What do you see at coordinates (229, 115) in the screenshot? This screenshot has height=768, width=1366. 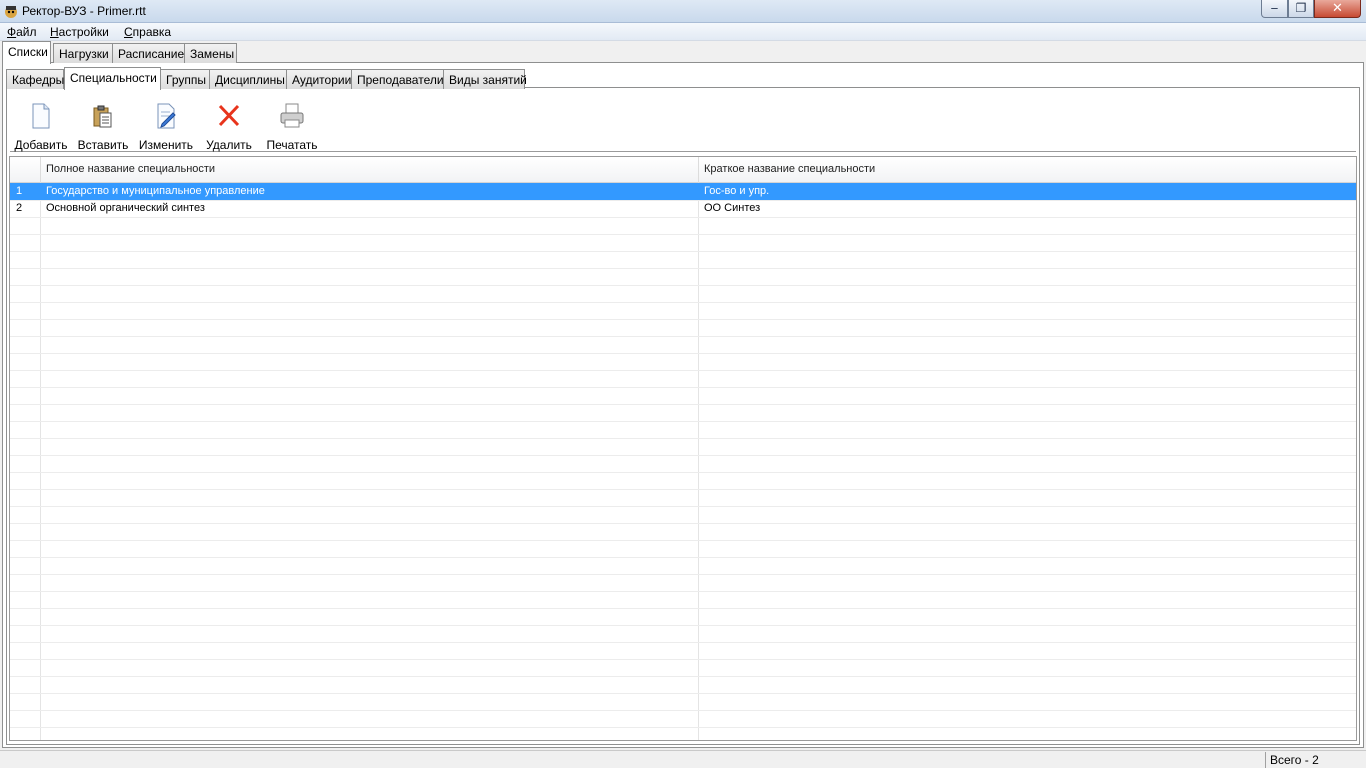 I see `delete-icon` at bounding box center [229, 115].